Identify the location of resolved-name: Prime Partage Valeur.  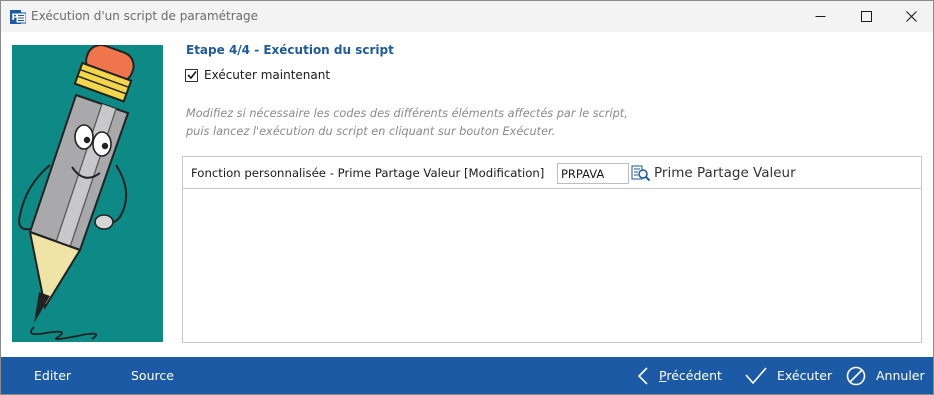
(725, 173).